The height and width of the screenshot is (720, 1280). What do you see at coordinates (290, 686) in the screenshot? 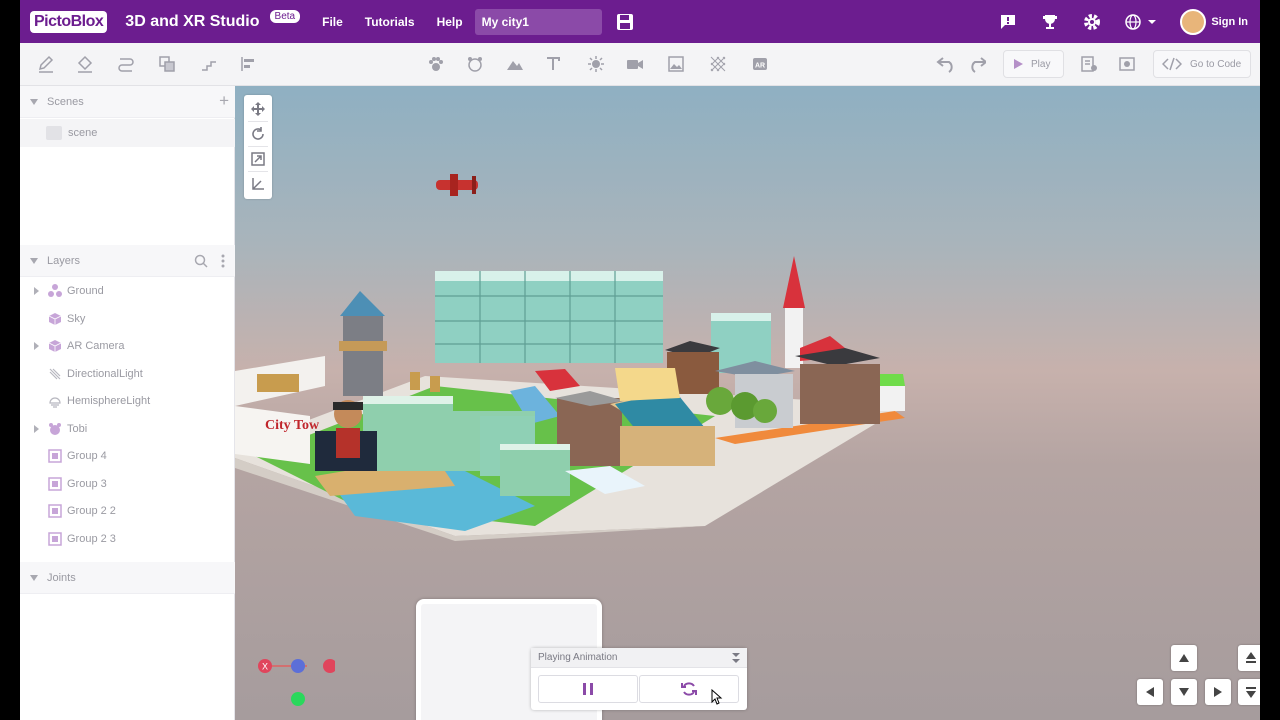
I see `axis-gizmo: X` at bounding box center [290, 686].